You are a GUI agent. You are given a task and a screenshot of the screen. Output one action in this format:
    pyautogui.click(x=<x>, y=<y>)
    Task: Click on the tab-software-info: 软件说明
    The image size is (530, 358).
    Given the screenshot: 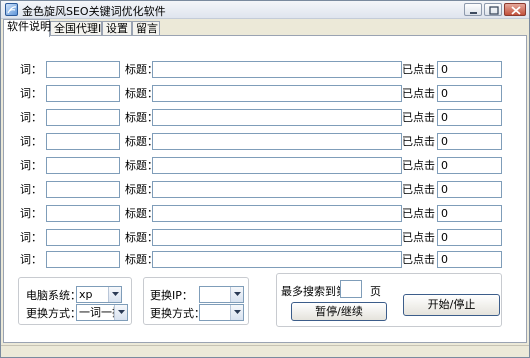 What is the action you would take?
    pyautogui.click(x=27, y=28)
    